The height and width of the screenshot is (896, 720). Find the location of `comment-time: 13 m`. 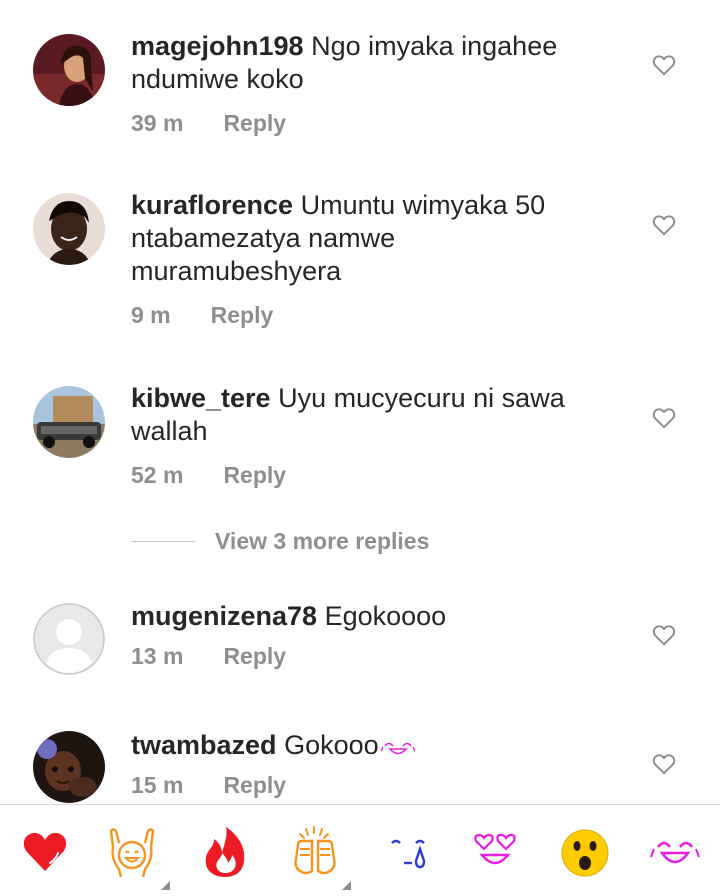

comment-time: 13 m is located at coordinates (157, 656).